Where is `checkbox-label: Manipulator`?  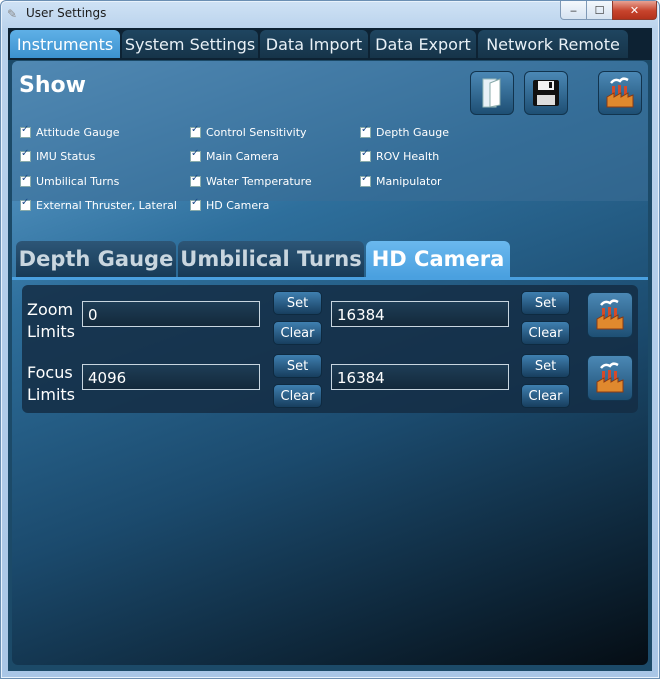 checkbox-label: Manipulator is located at coordinates (409, 181).